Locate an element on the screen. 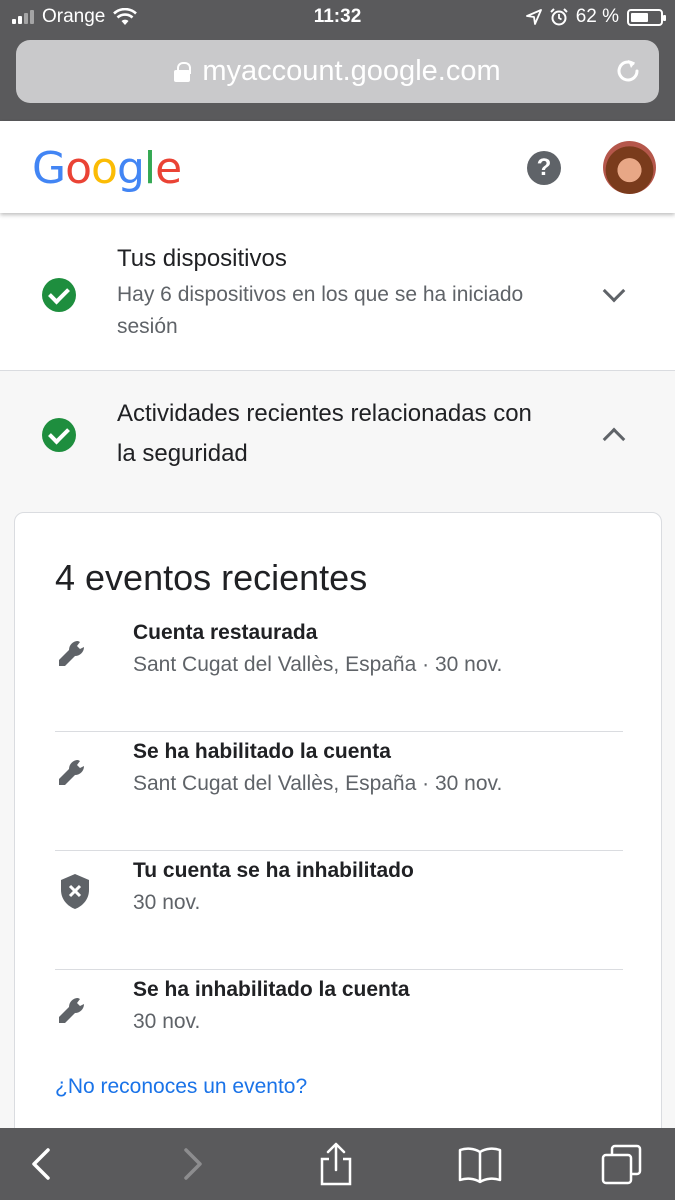  chevron-up-icon is located at coordinates (614, 439).